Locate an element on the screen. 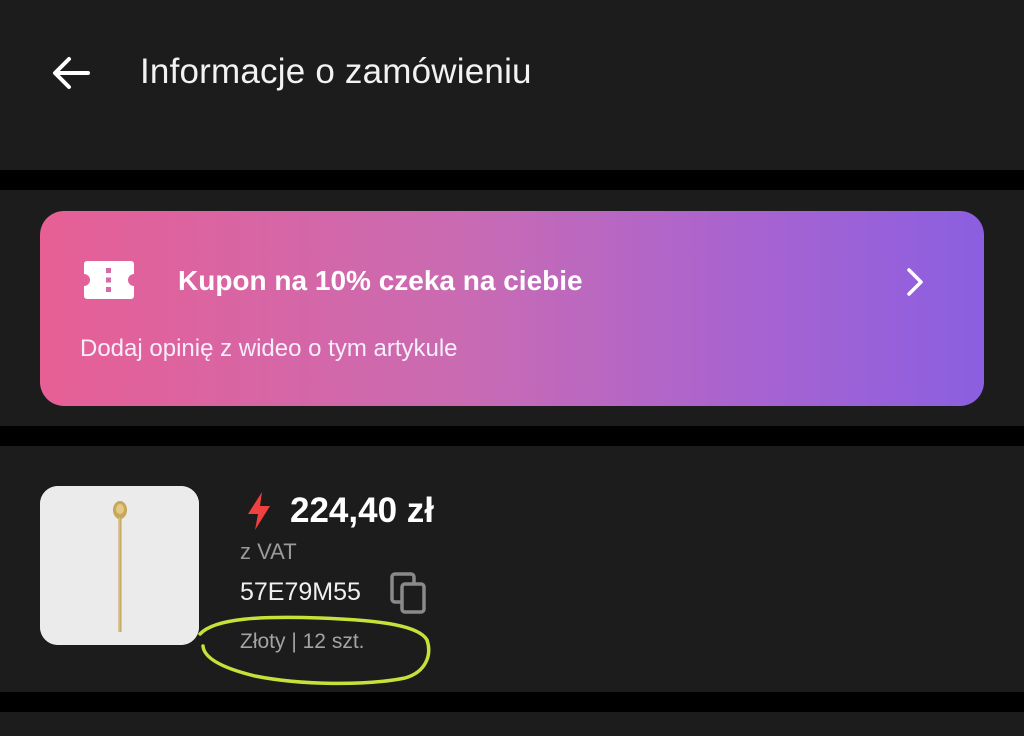 The width and height of the screenshot is (1024, 736). product-price: 224,40 zł is located at coordinates (362, 510).